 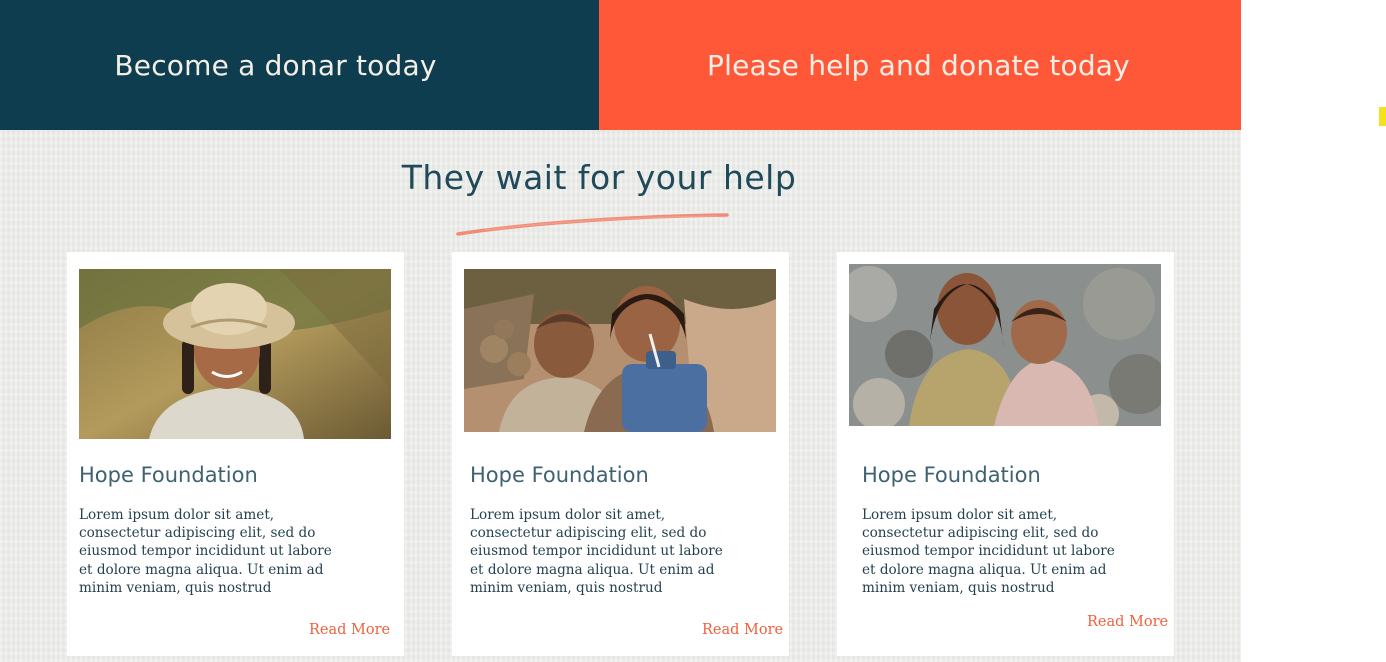 I want to click on section-title: They wait for your help, so click(x=599, y=177).